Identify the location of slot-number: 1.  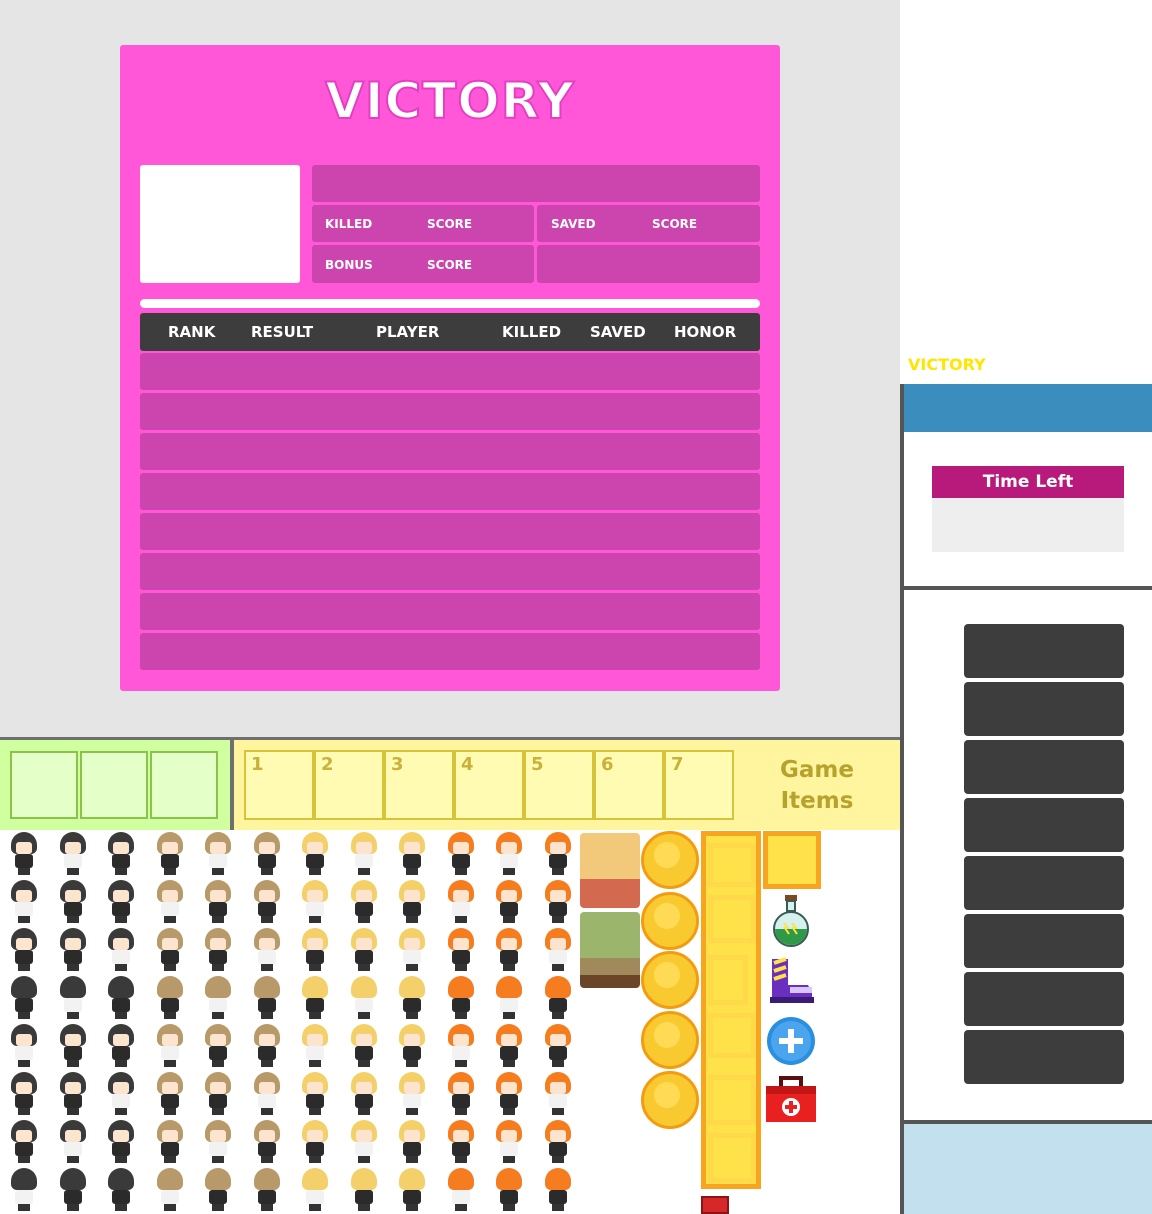
(257, 764).